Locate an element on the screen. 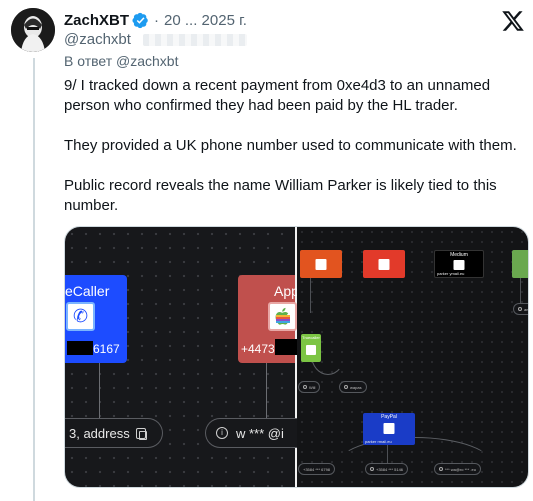  truecaller-card: eCaller ✆ 6167 is located at coordinates (96, 319).